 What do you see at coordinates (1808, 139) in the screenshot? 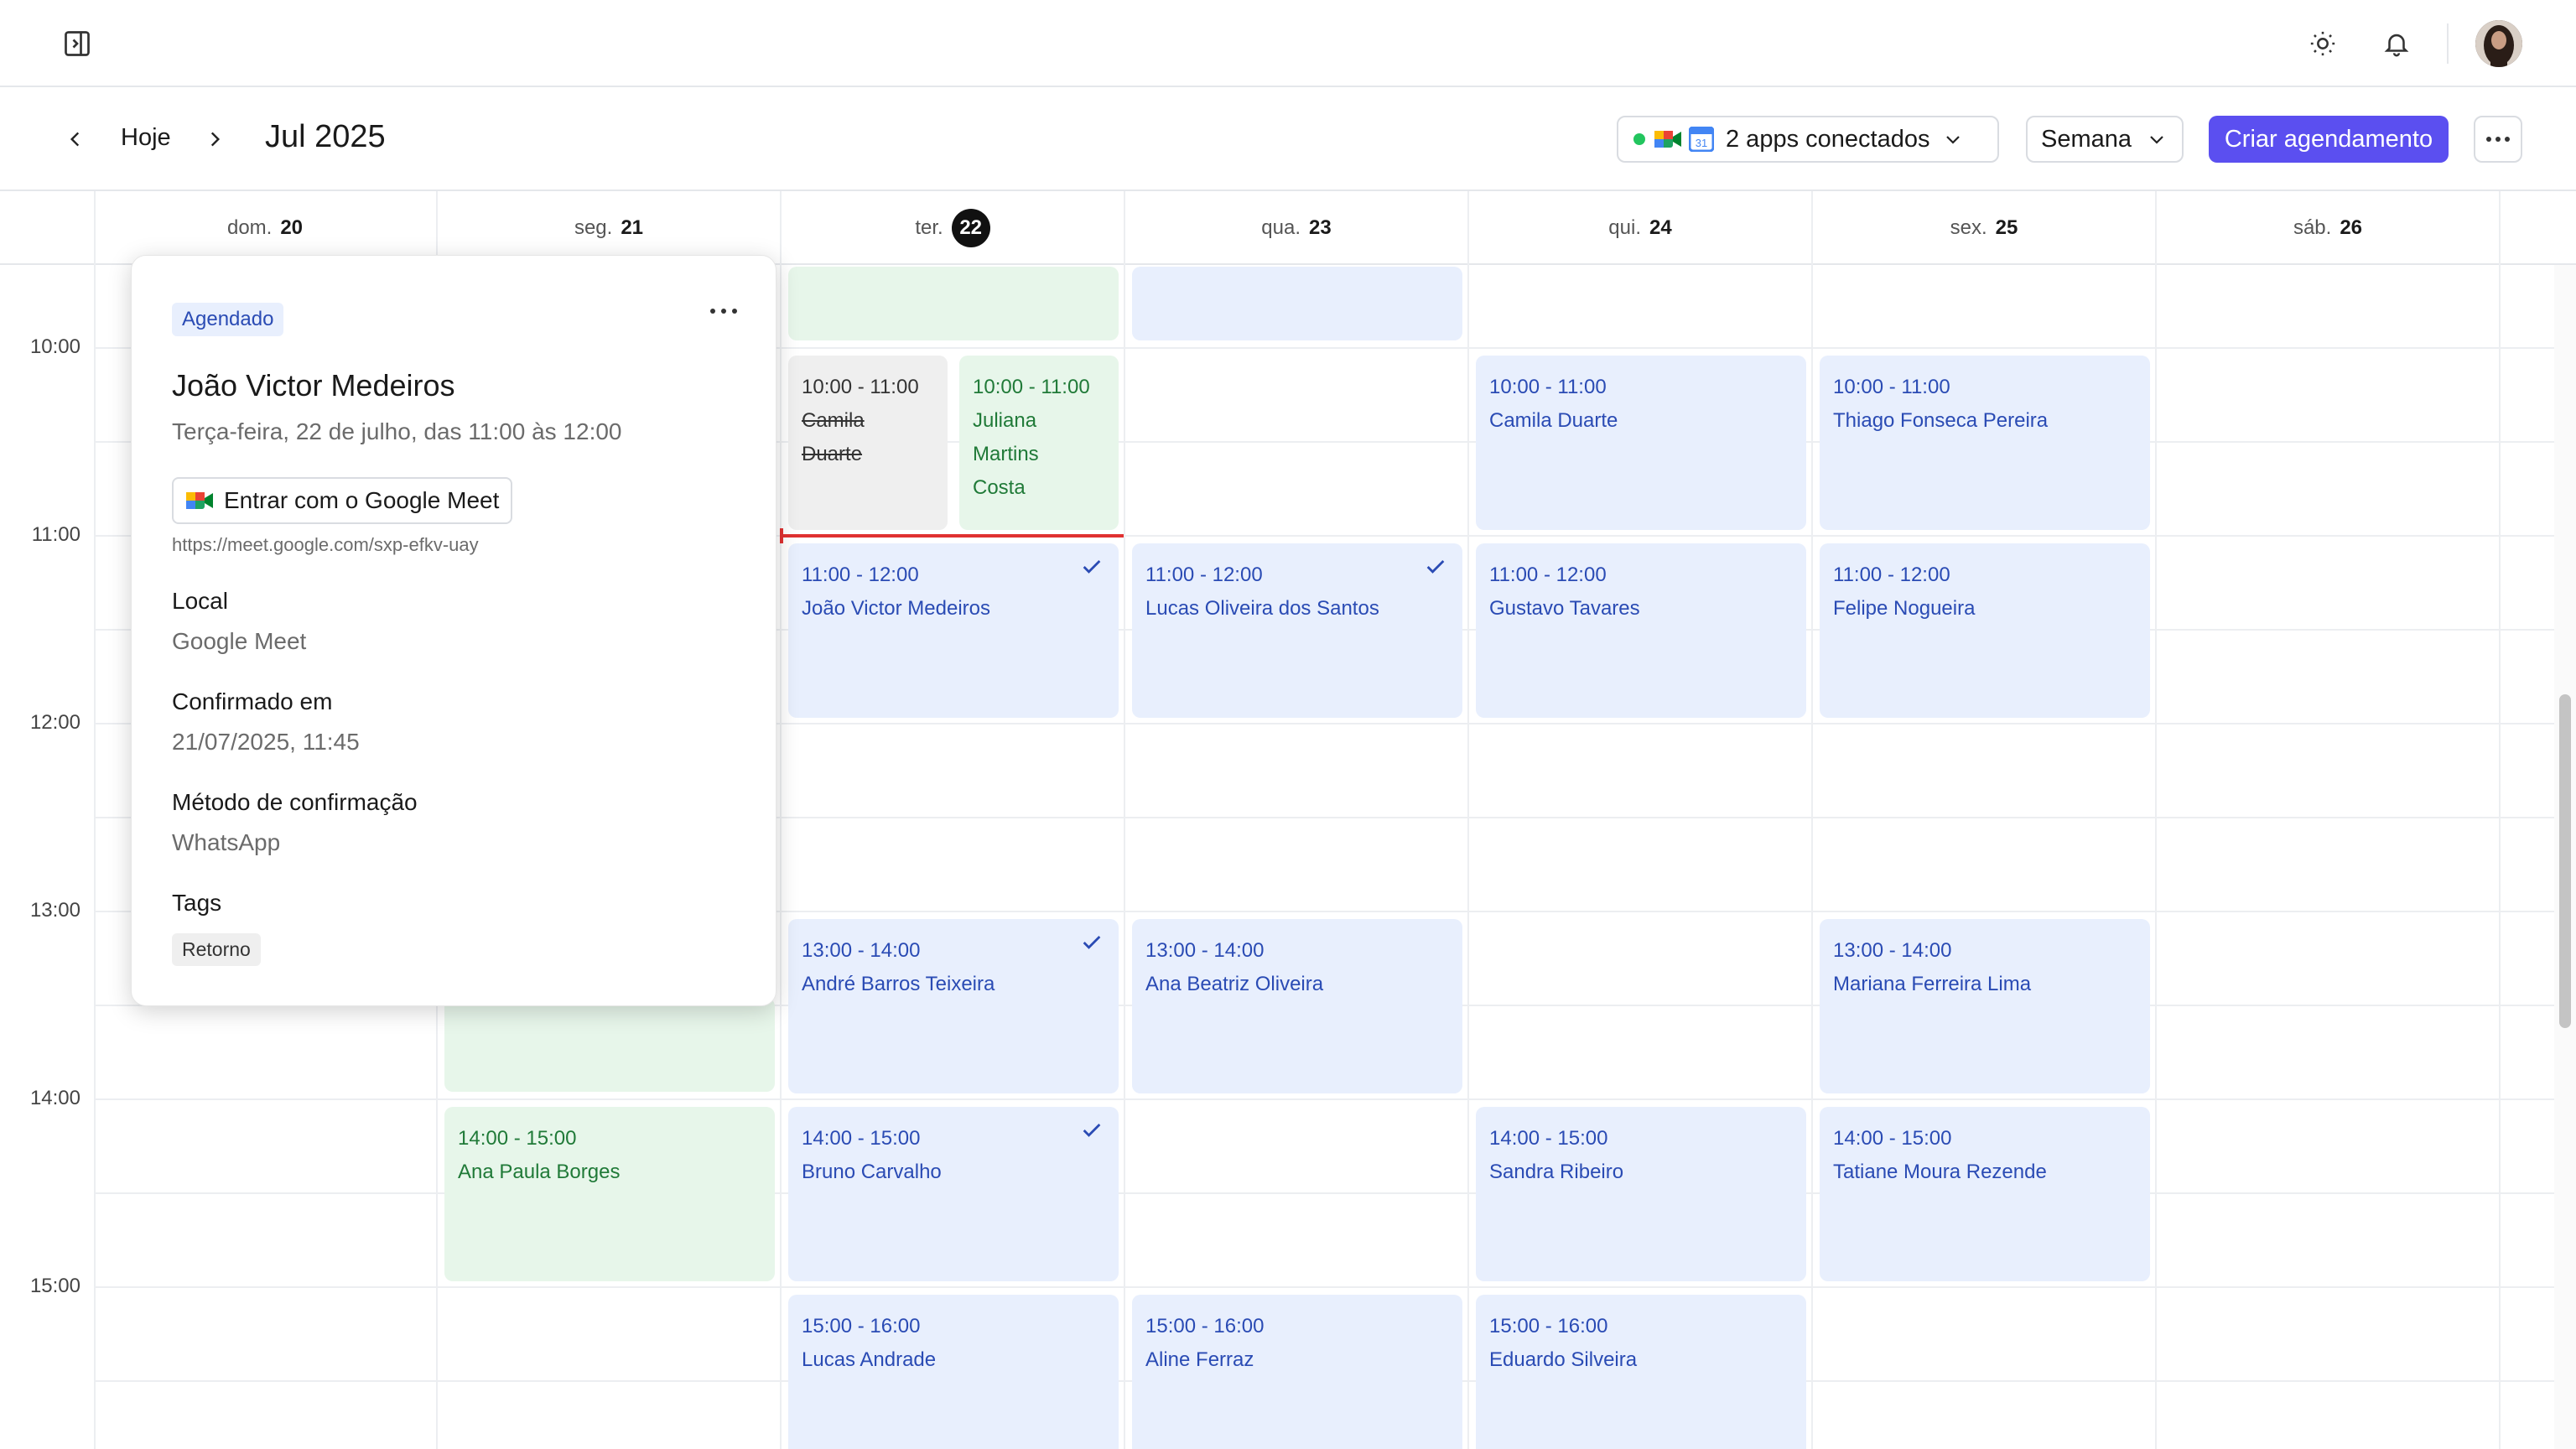
I see `connected-apps-dropdown: 31 2 apps conectados` at bounding box center [1808, 139].